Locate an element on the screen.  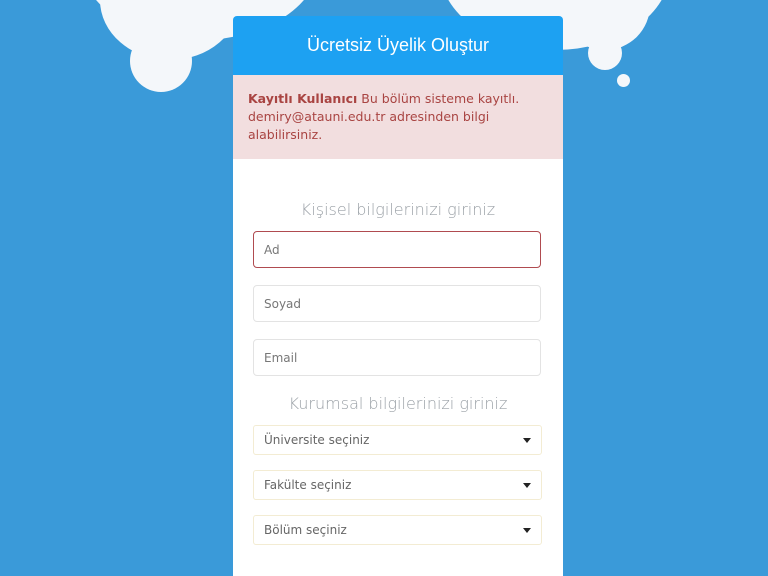
faculty-select-label: Fakülte seçiniz is located at coordinates (308, 485).